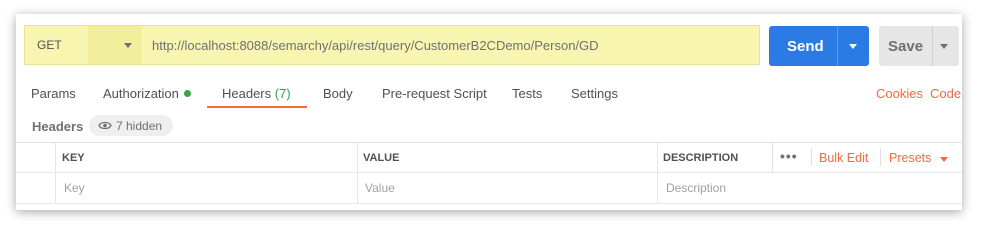 The height and width of the screenshot is (242, 994). I want to click on table-row-divider, so click(489, 172).